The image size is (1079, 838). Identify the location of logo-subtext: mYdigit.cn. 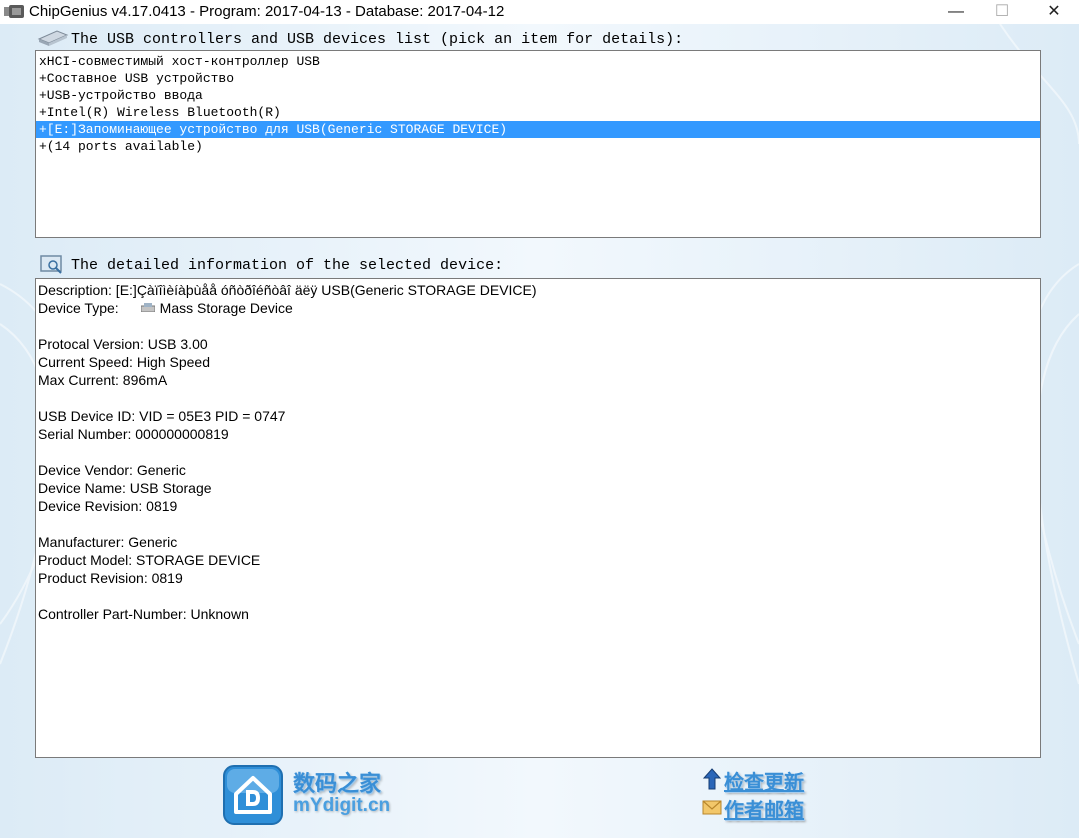
(341, 806).